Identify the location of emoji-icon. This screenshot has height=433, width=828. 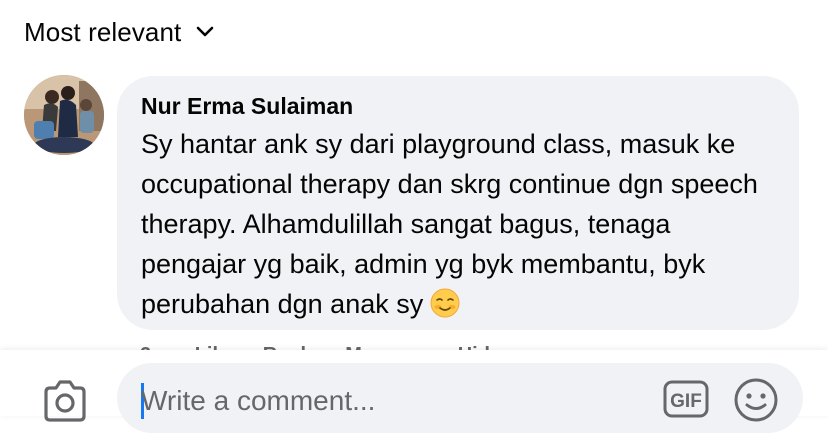
(756, 400).